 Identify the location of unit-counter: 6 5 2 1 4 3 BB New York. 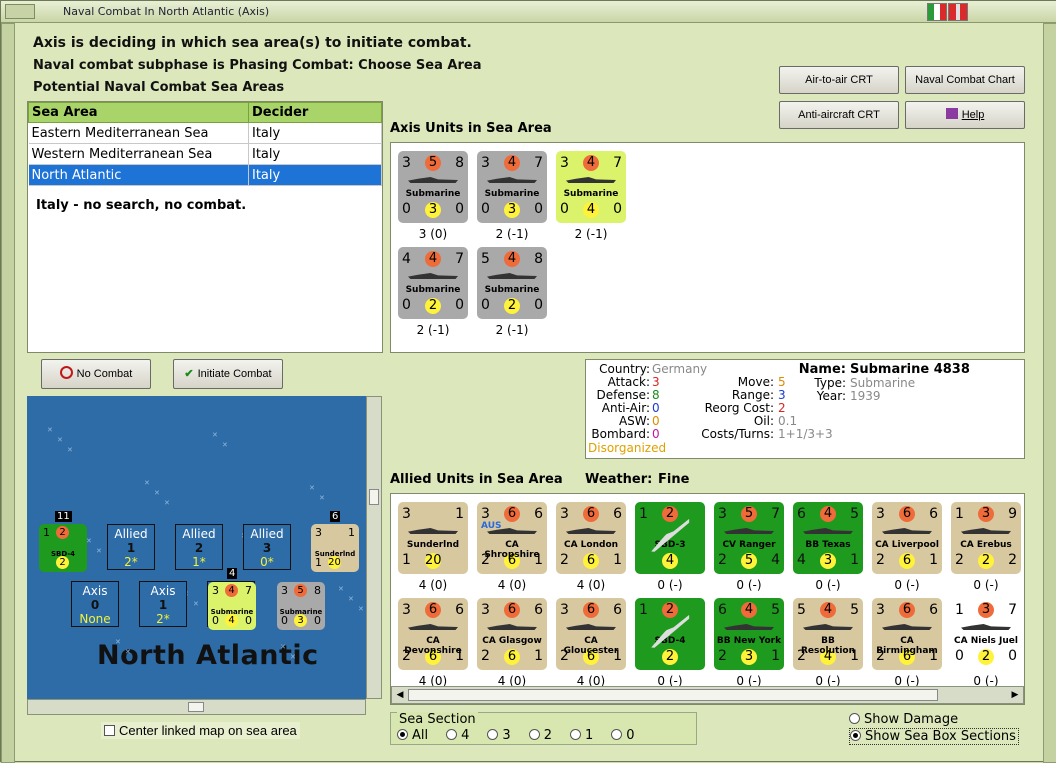
(749, 634).